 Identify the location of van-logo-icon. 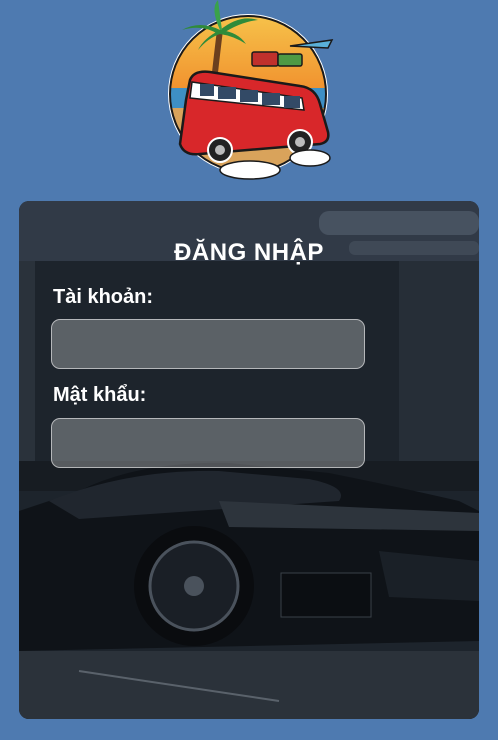
(251, 90).